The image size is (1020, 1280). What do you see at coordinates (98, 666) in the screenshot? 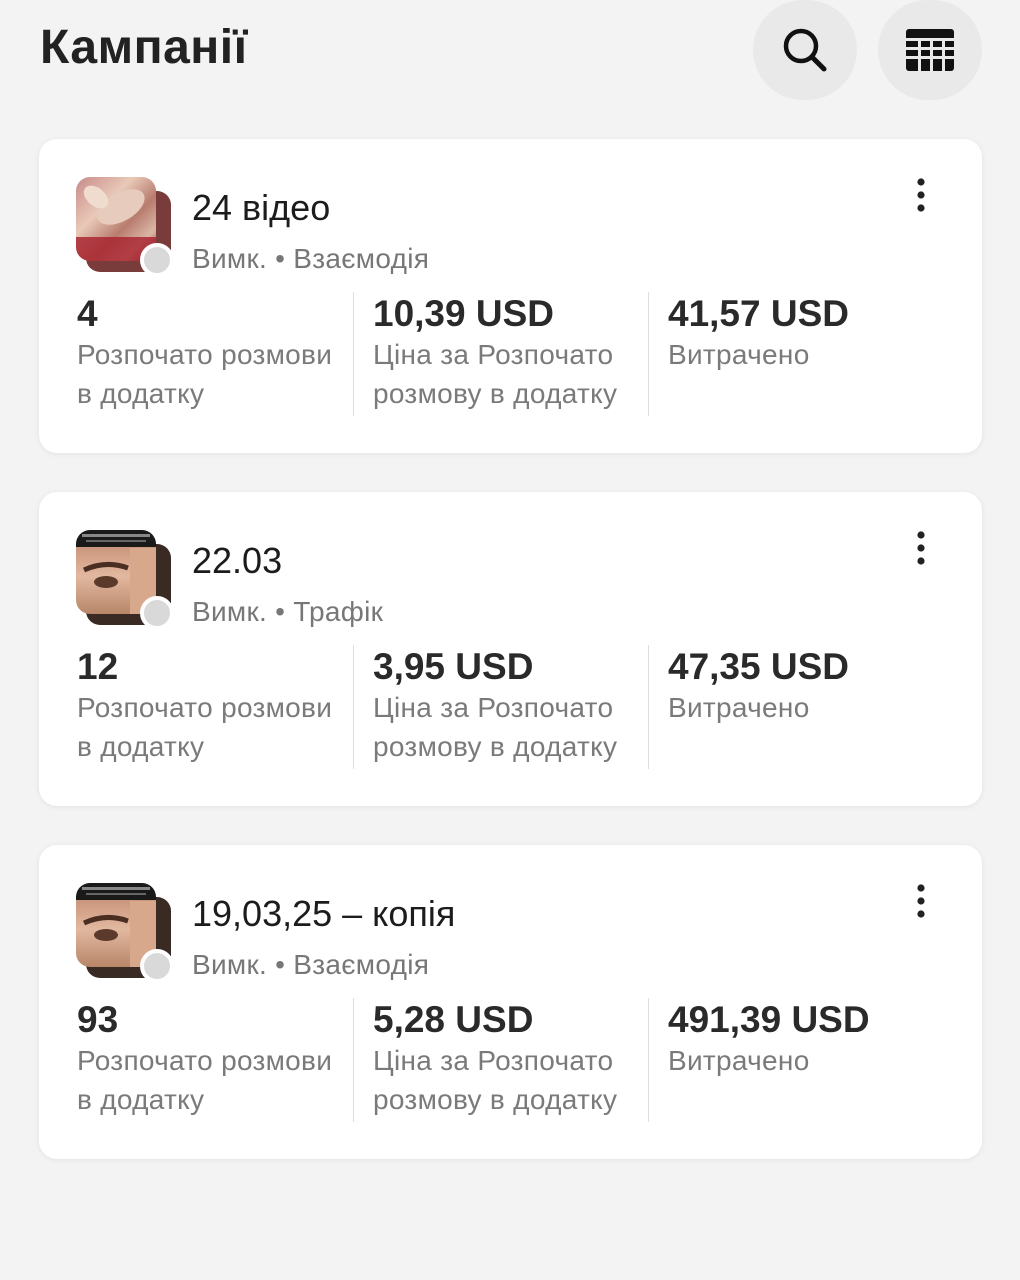
I see `metric-value: 12` at bounding box center [98, 666].